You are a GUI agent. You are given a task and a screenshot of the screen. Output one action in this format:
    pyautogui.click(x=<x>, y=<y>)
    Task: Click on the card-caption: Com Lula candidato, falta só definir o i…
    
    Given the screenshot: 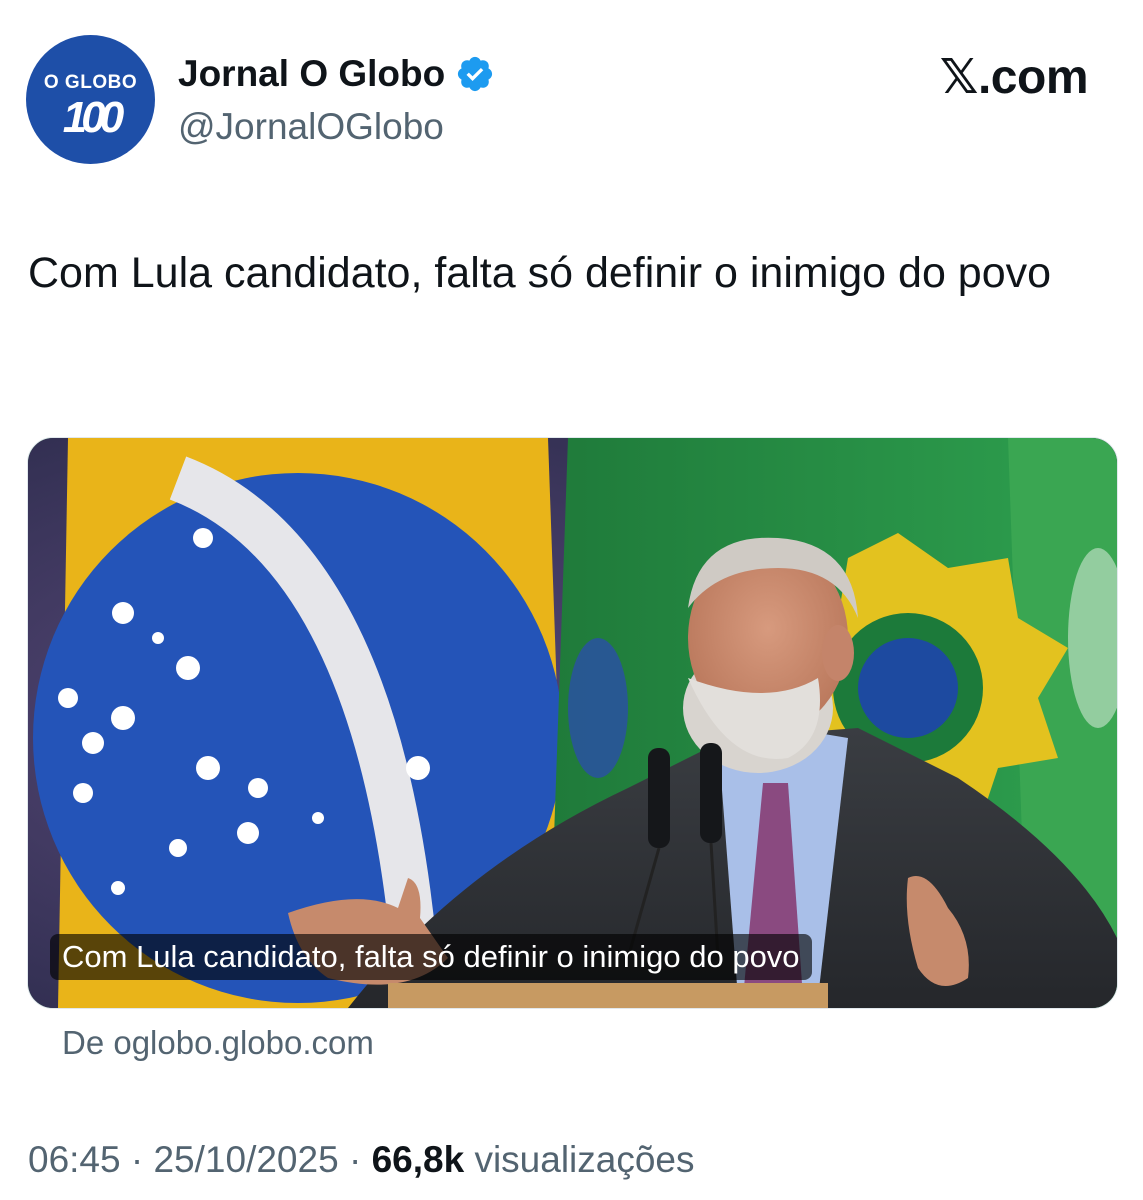 What is the action you would take?
    pyautogui.click(x=431, y=957)
    